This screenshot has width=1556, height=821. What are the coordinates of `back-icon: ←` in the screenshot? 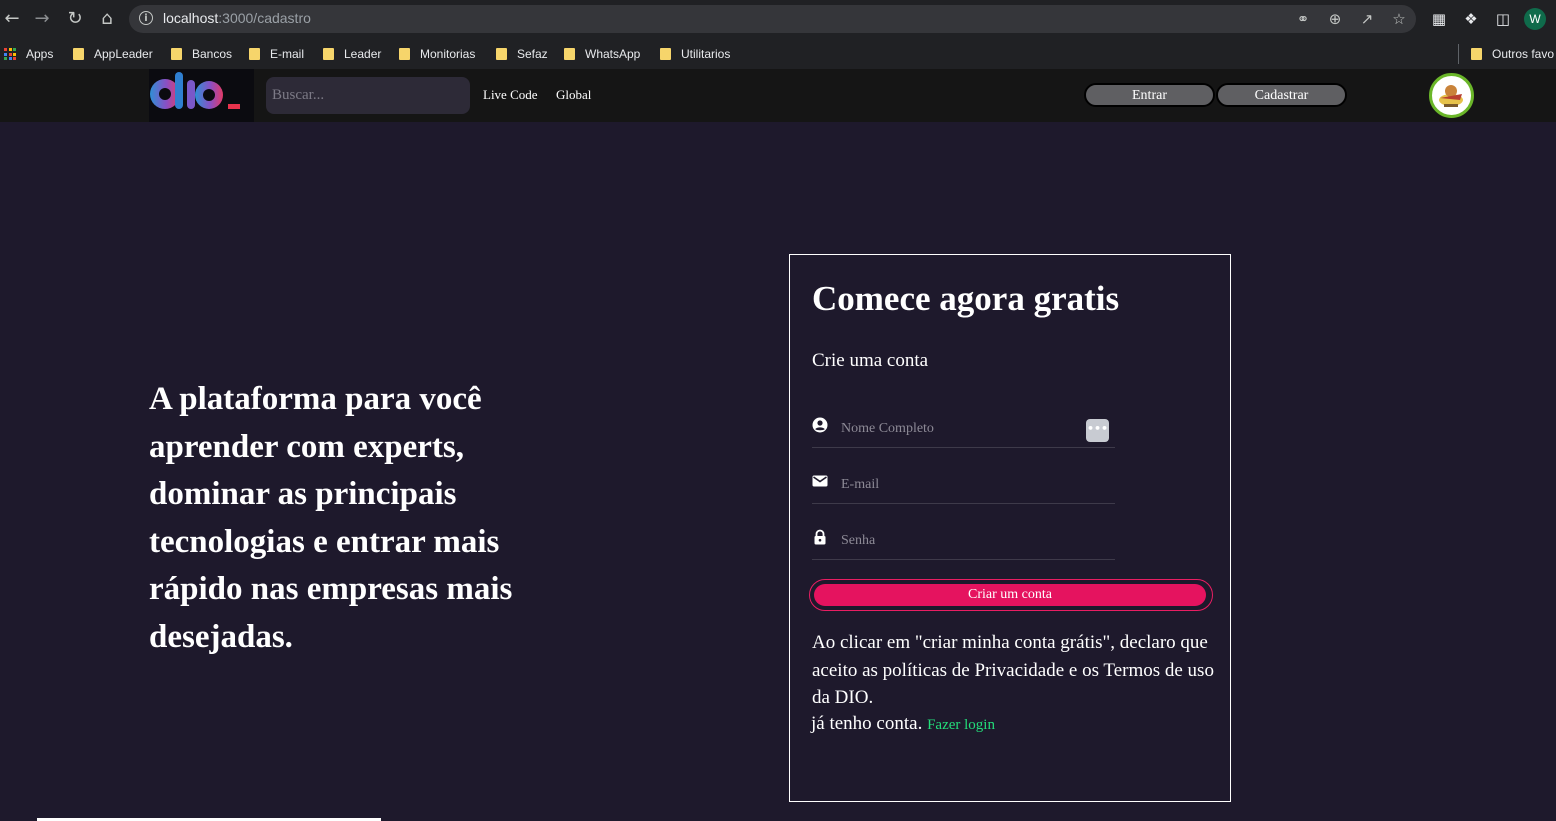 It's located at (12, 19).